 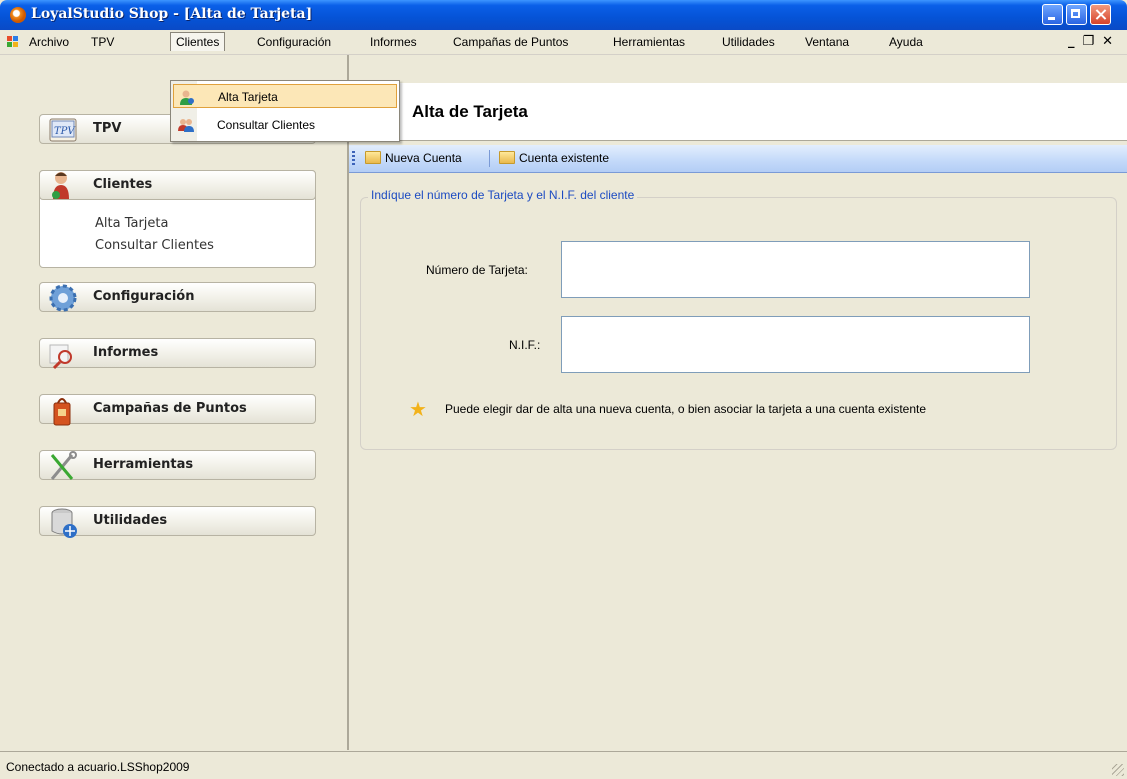 I want to click on nav-clientes-label: Clientes, so click(x=123, y=184).